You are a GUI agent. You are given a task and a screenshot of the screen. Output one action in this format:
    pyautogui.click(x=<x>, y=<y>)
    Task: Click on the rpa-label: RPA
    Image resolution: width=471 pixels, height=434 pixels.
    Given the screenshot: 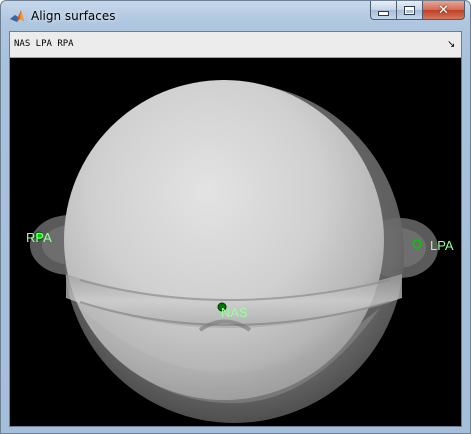 What is the action you would take?
    pyautogui.click(x=39, y=237)
    